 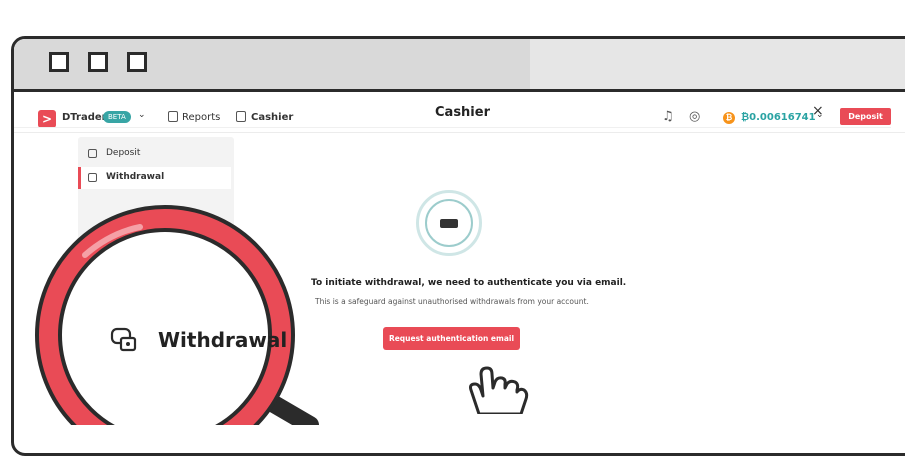 I want to click on pointer-hand-icon, so click(x=499, y=390).